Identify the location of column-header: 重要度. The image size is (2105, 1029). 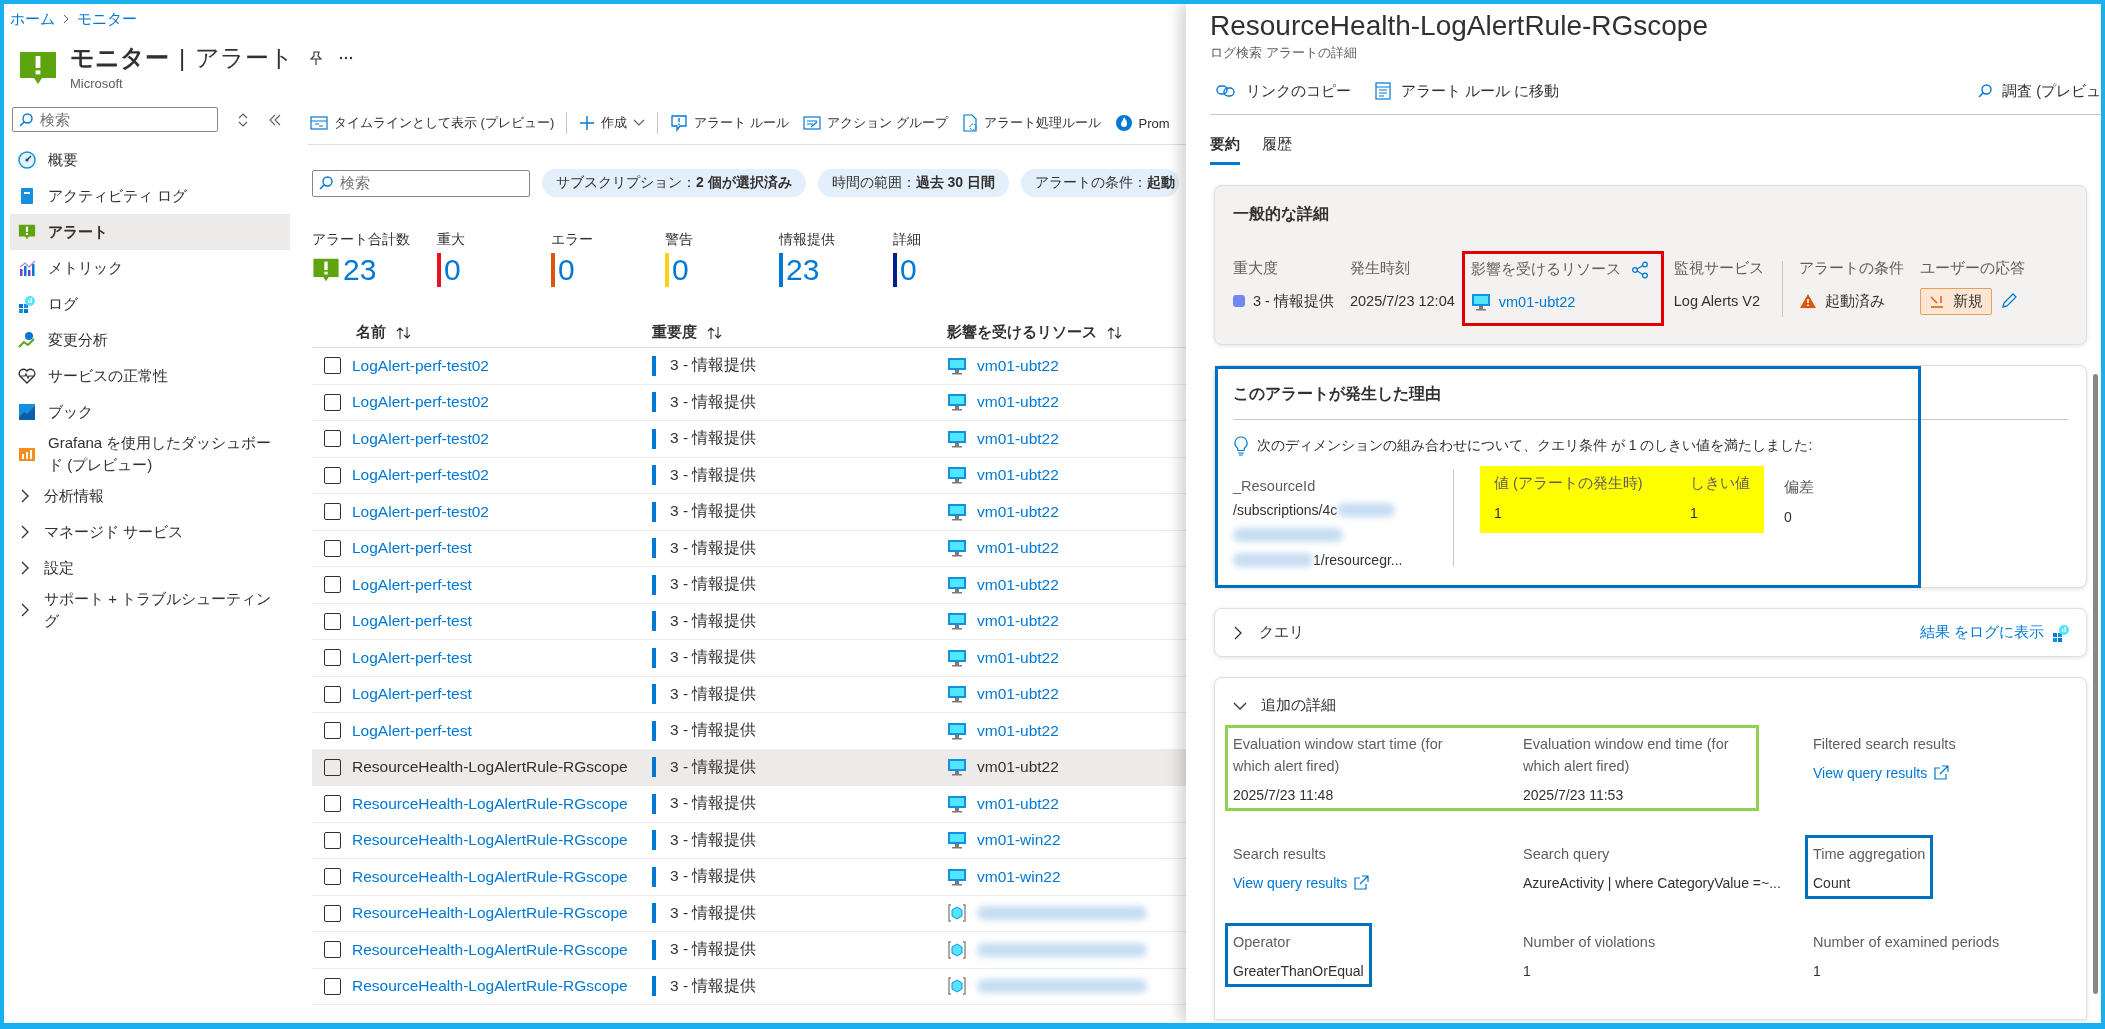
(674, 332).